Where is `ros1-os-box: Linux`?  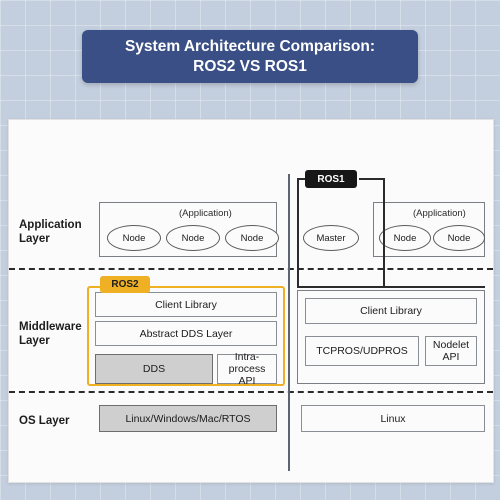
ros1-os-box: Linux is located at coordinates (393, 418).